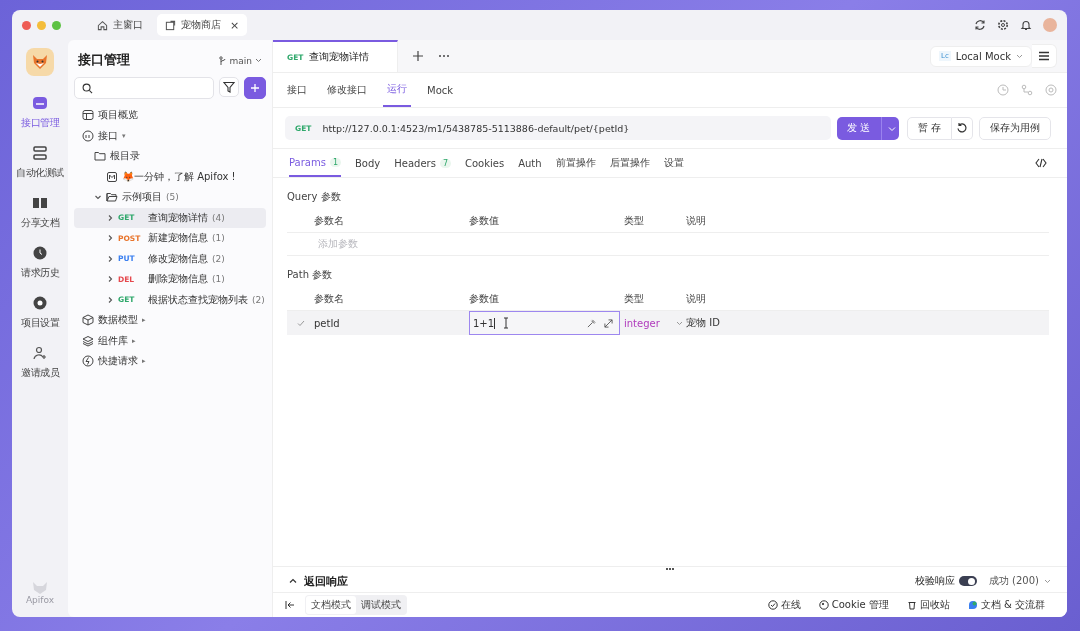 This screenshot has height=631, width=1080. I want to click on tab: 接口, so click(297, 90).